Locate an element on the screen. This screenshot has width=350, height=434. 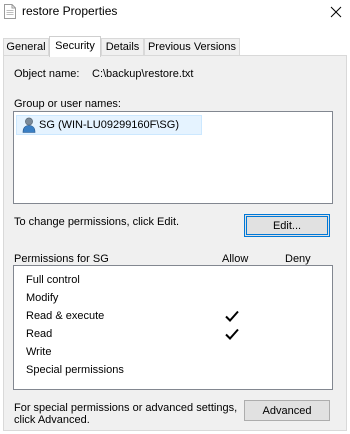
tab-details: Details is located at coordinates (122, 46).